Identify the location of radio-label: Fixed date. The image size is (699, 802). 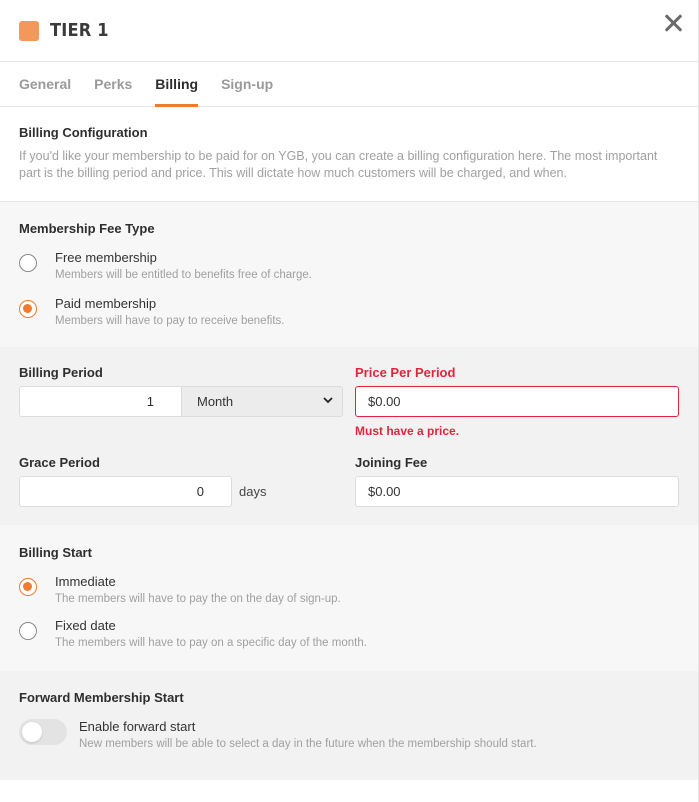
(85, 625).